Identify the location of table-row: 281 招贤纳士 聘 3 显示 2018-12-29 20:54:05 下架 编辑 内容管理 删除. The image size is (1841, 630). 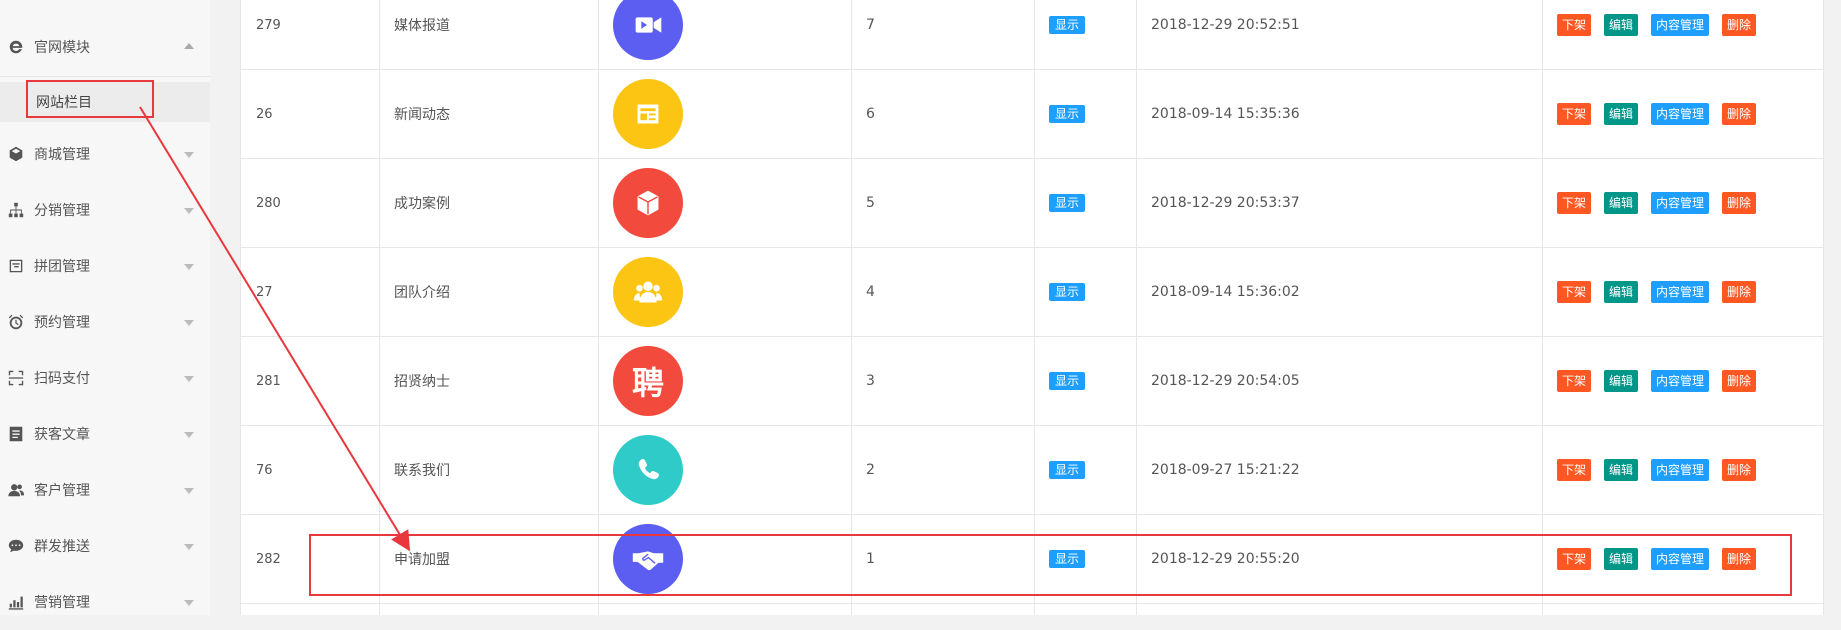
(1032, 381).